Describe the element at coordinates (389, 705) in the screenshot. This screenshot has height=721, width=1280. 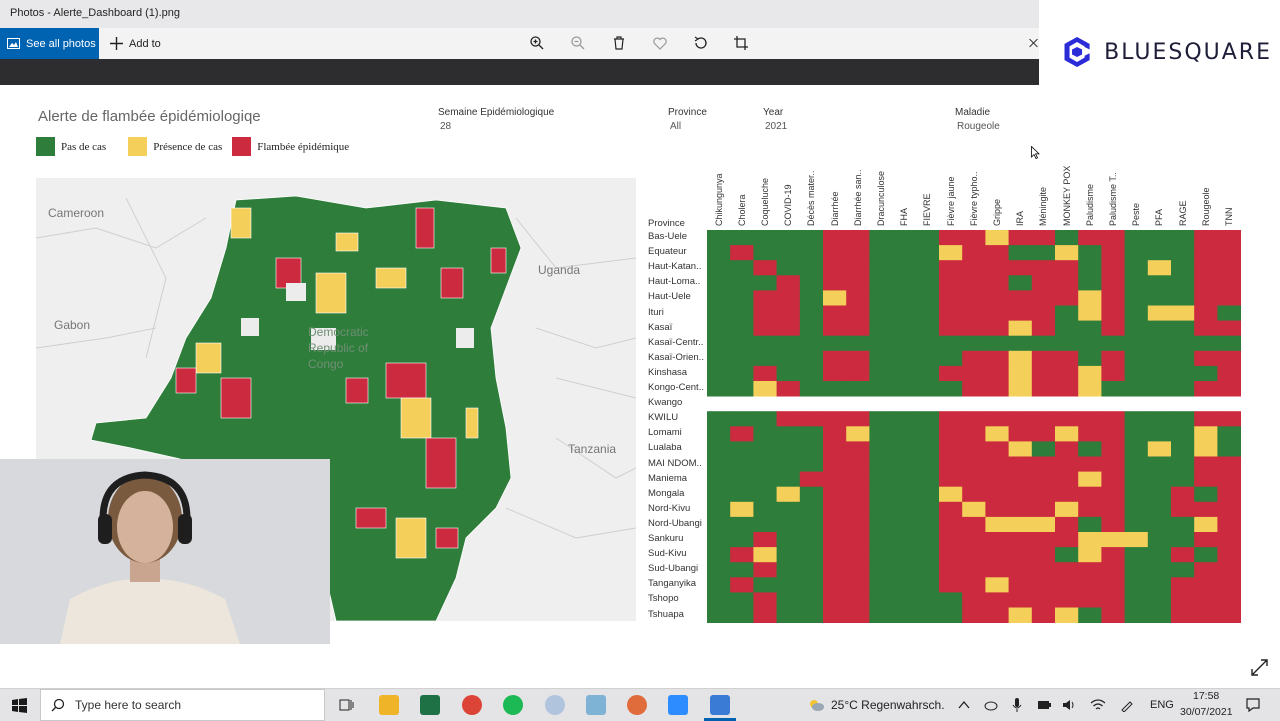
I see `file-explorer-icon` at that location.